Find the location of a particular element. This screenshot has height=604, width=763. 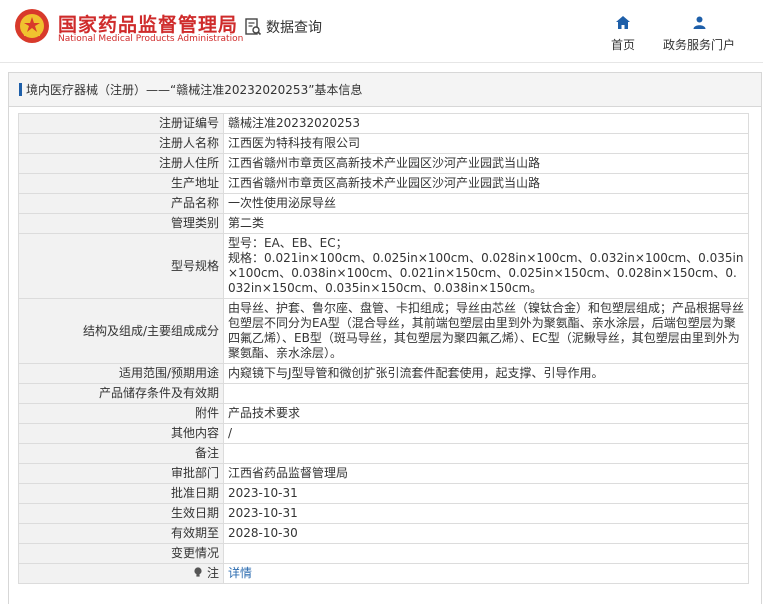

row-label: 注册人住所 is located at coordinates (121, 163).